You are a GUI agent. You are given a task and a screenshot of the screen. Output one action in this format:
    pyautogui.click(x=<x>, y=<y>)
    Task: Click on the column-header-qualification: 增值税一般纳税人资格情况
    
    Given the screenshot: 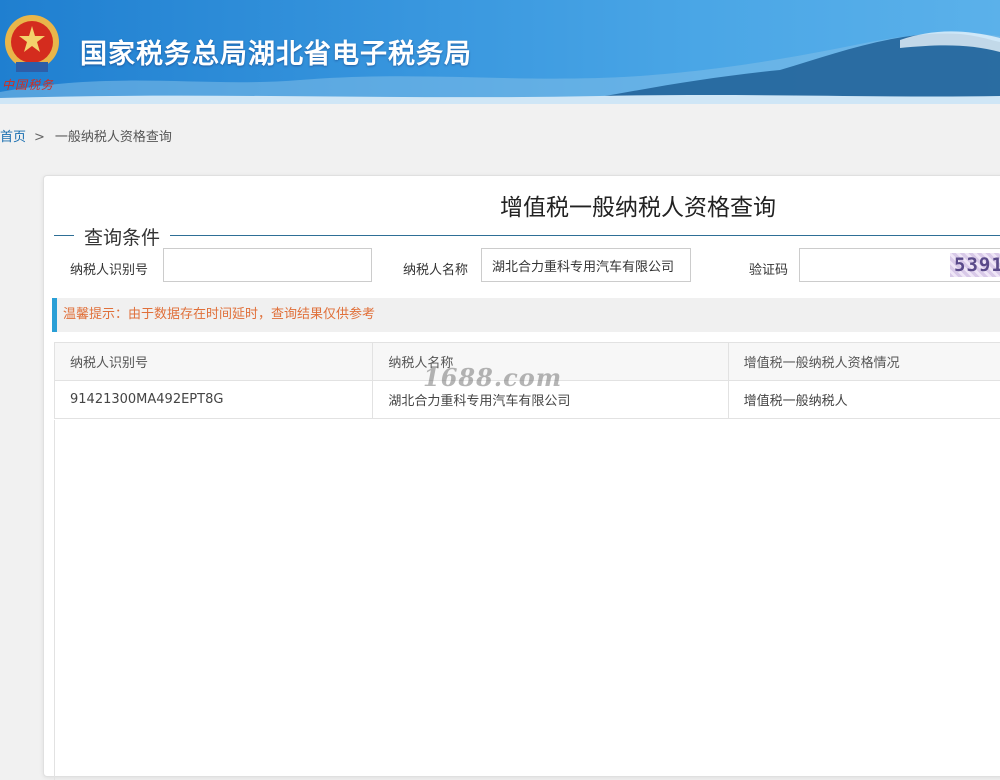 What is the action you would take?
    pyautogui.click(x=864, y=362)
    